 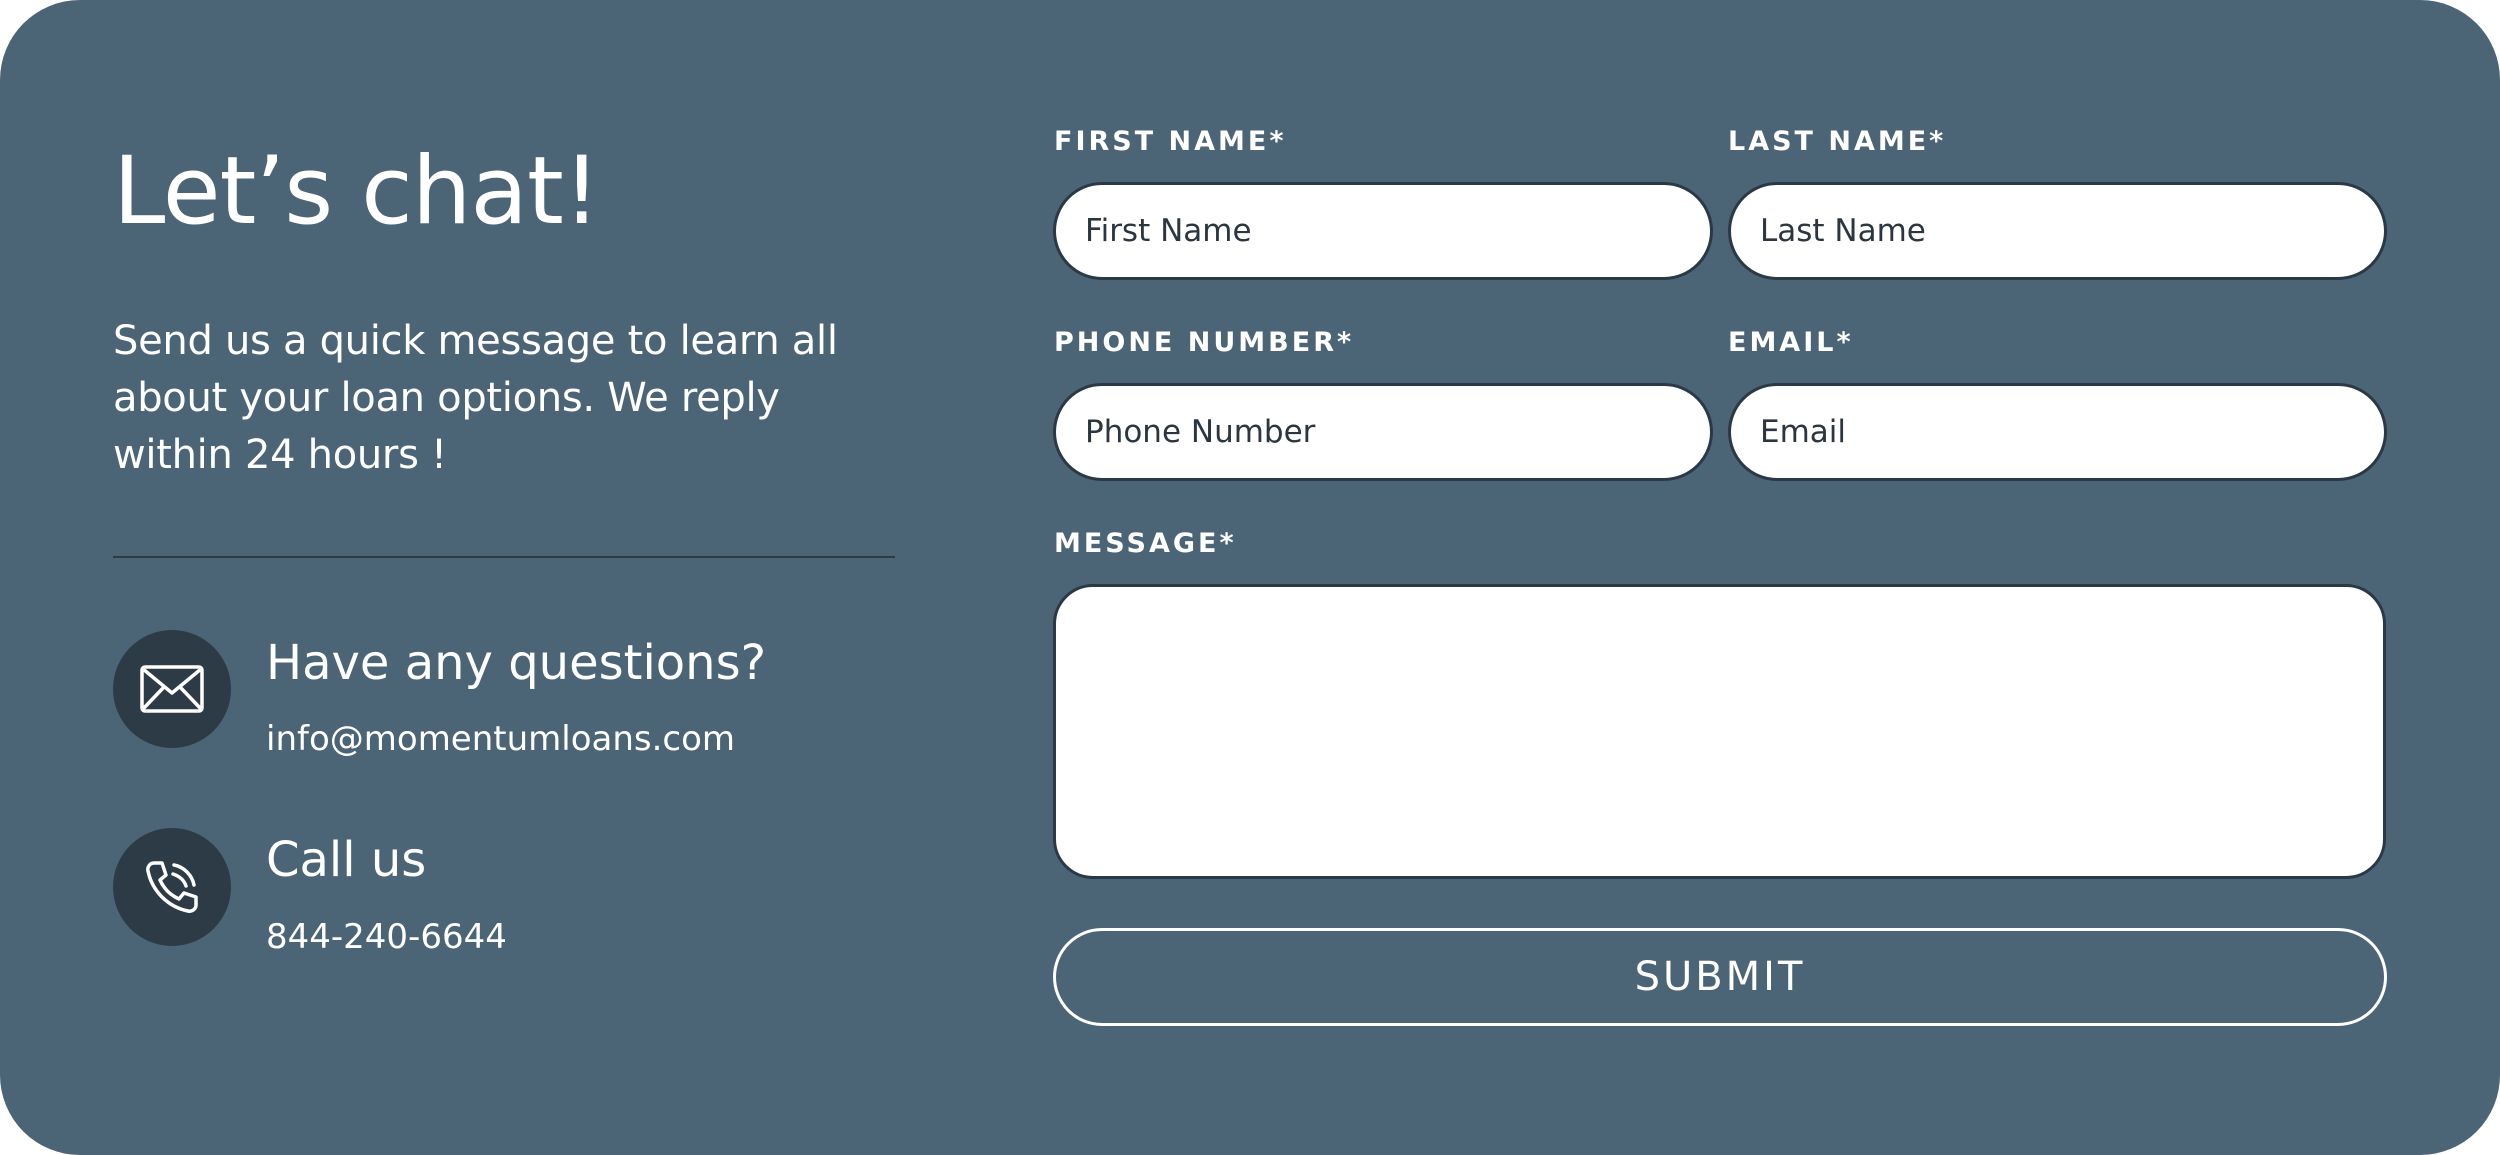 What do you see at coordinates (1170, 141) in the screenshot?
I see `first-name-label: FIRST NAME*` at bounding box center [1170, 141].